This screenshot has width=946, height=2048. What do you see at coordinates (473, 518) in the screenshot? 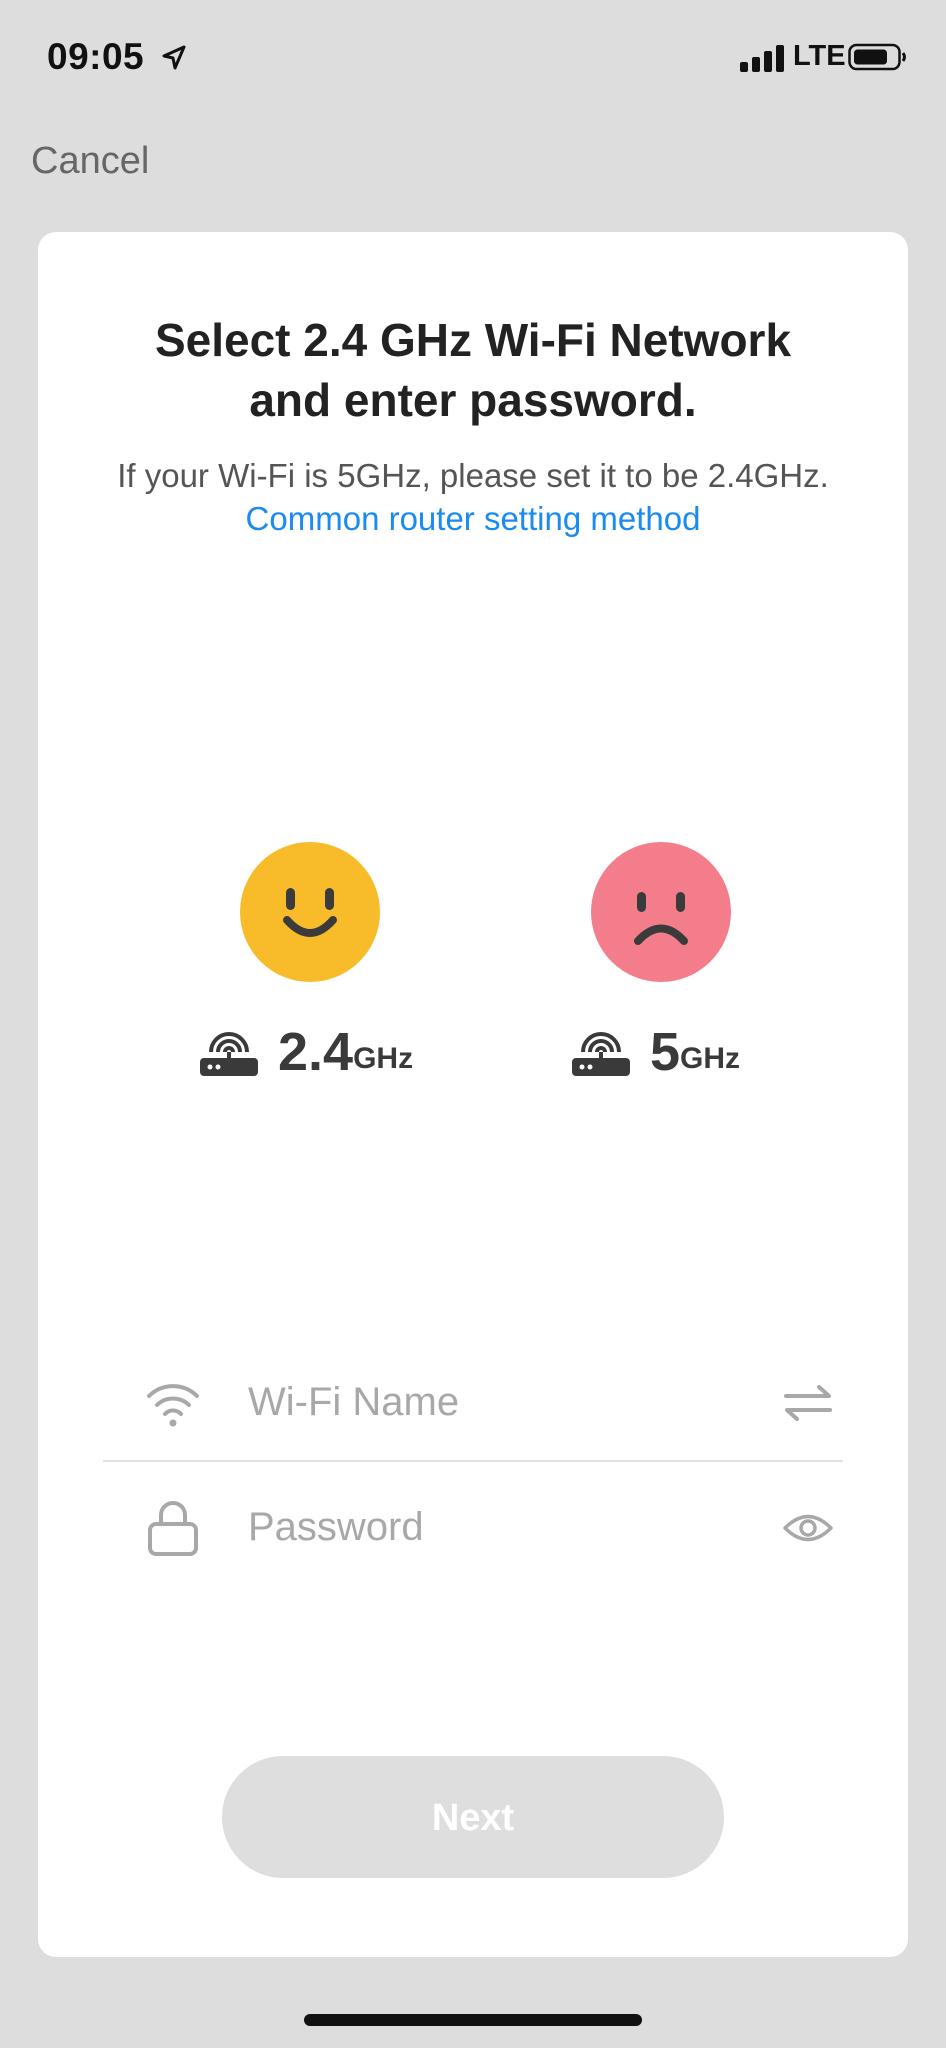
I see `router-setting-link: Common router setting method` at bounding box center [473, 518].